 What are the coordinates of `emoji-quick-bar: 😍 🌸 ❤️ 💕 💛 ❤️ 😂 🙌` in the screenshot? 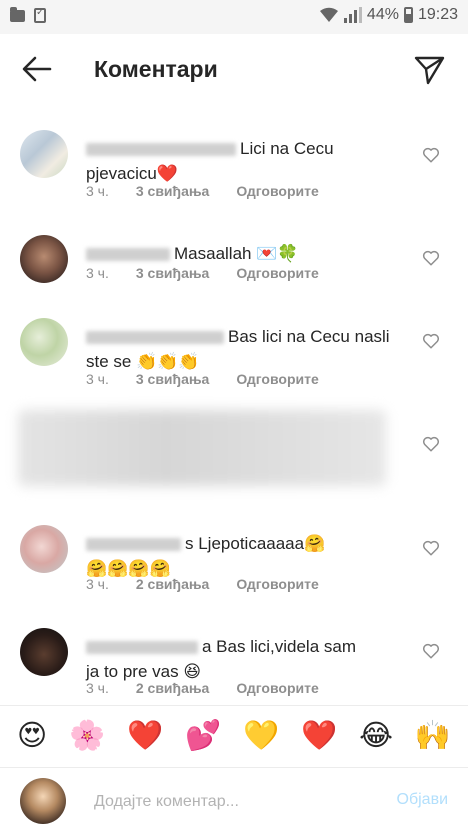 It's located at (234, 736).